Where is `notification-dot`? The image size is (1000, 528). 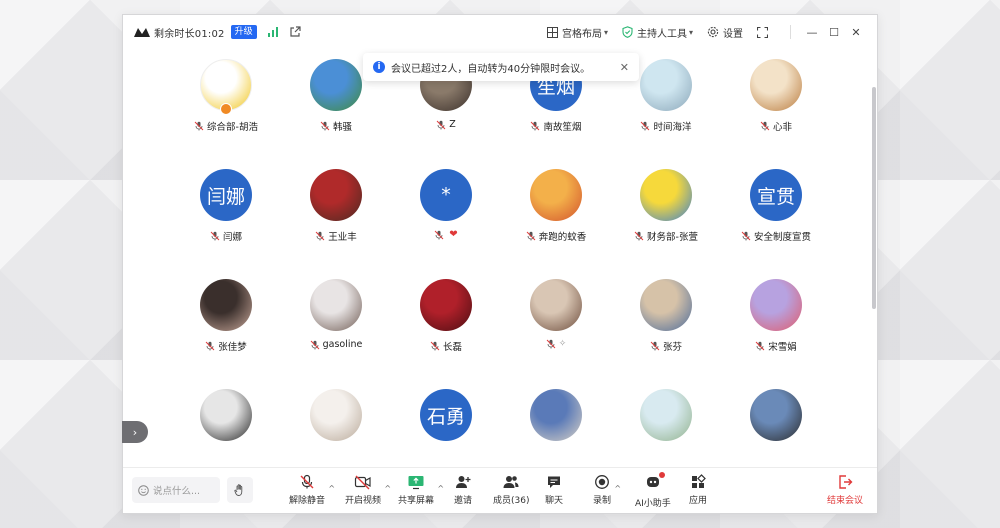 notification-dot is located at coordinates (661, 475).